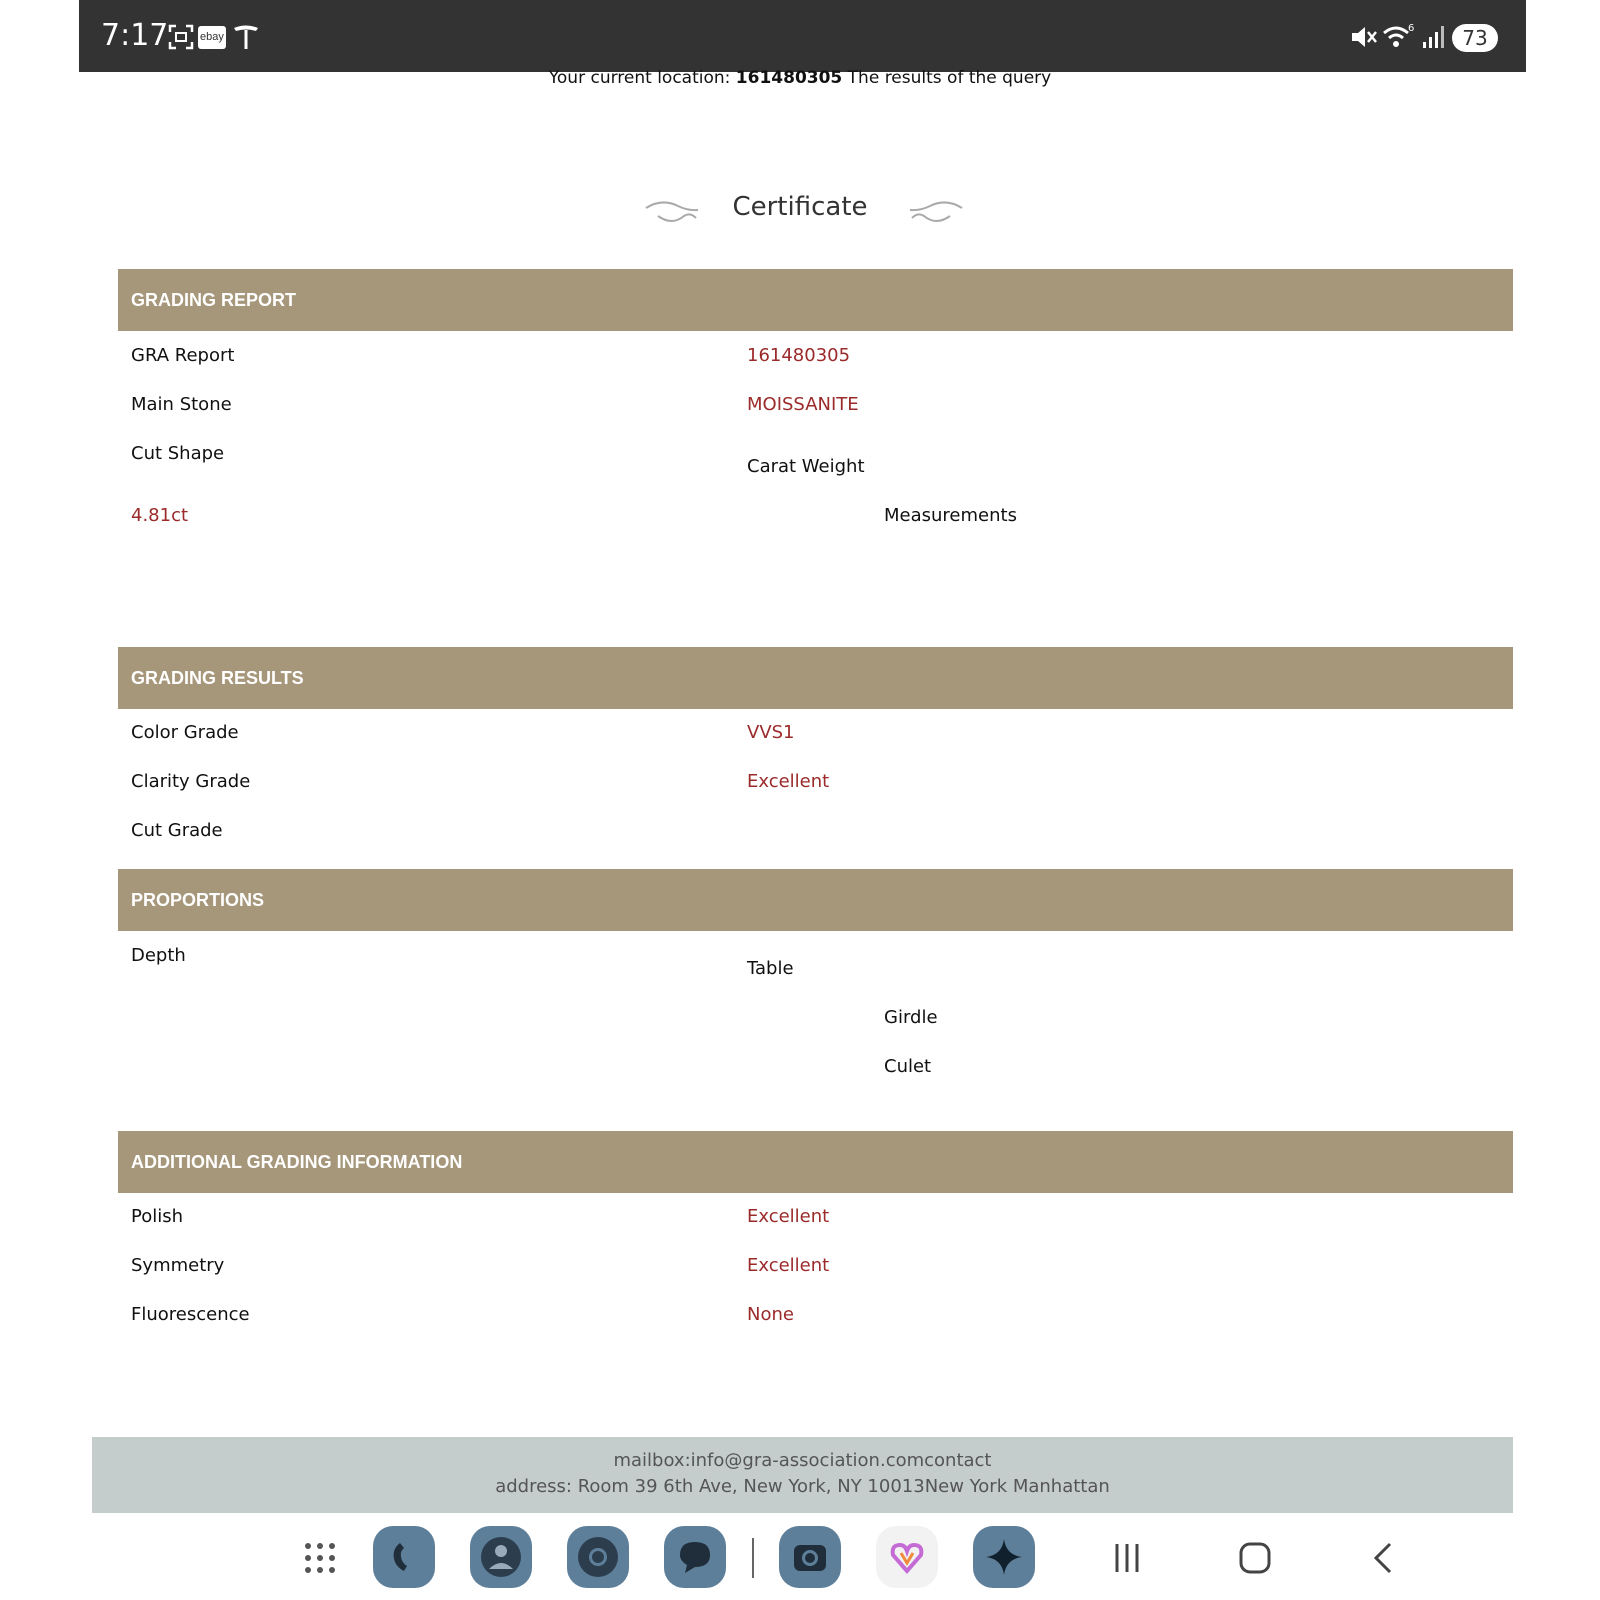 Image resolution: width=1600 pixels, height=1600 pixels. What do you see at coordinates (1411, 28) in the screenshot?
I see `svg-text: 6` at bounding box center [1411, 28].